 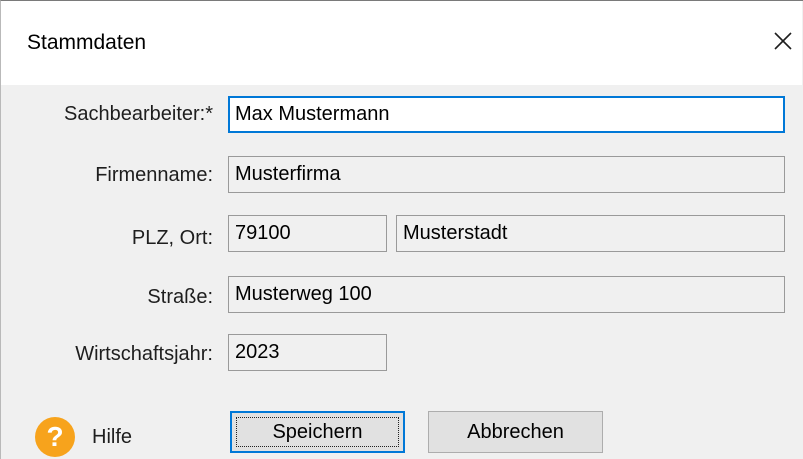 What do you see at coordinates (506, 174) in the screenshot?
I see `firmenname-input` at bounding box center [506, 174].